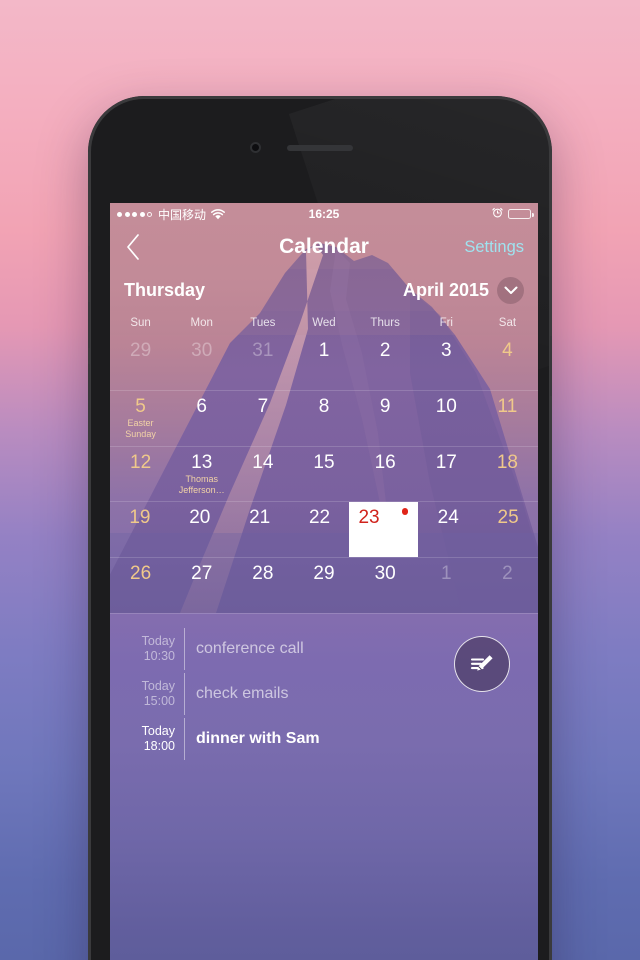 This screenshot has width=640, height=960. What do you see at coordinates (385, 323) in the screenshot?
I see `weekday-header-thurs: Thurs` at bounding box center [385, 323].